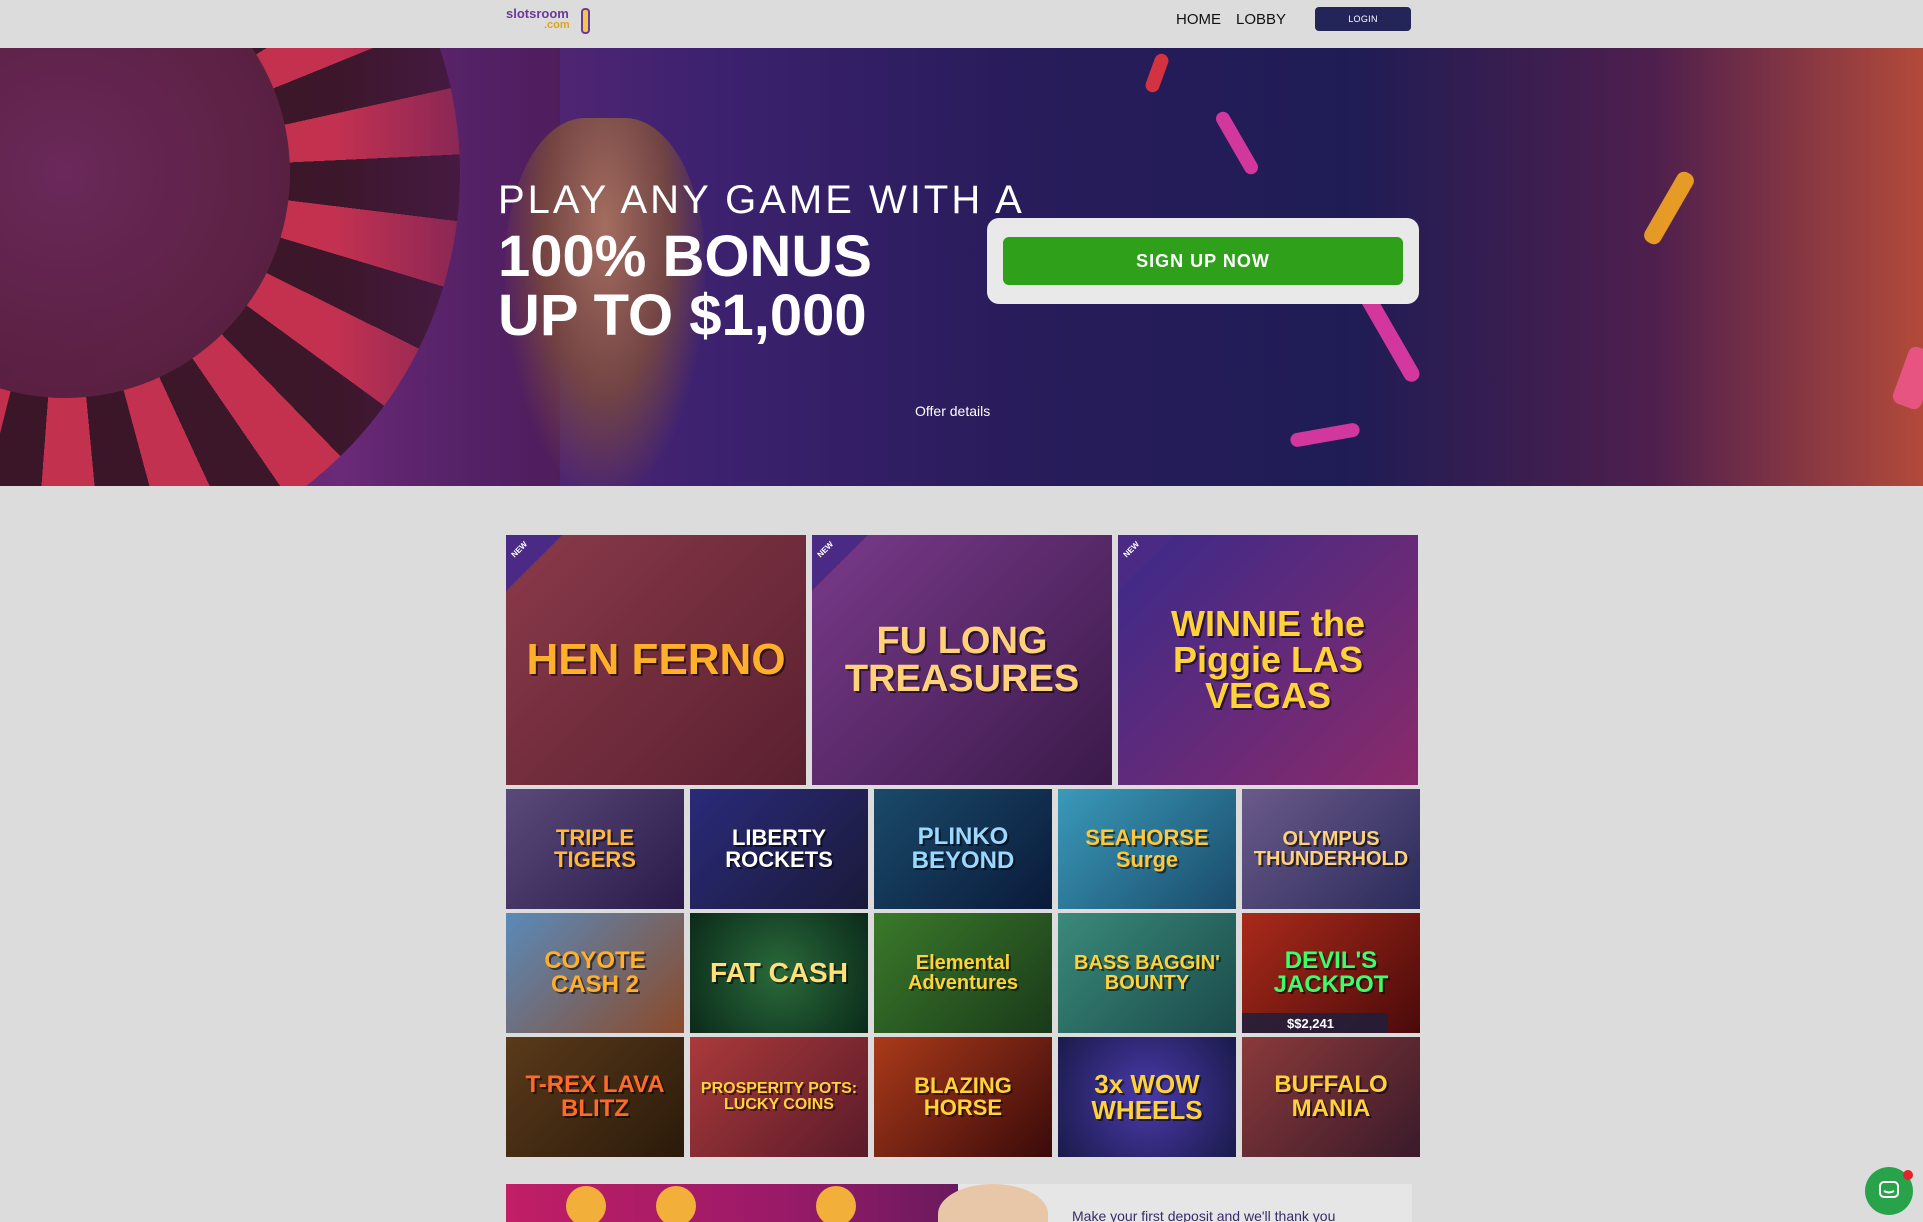  Describe the element at coordinates (1331, 1097) in the screenshot. I see `game-tile-buffalo-mania: BUFFALO MANIA` at that location.